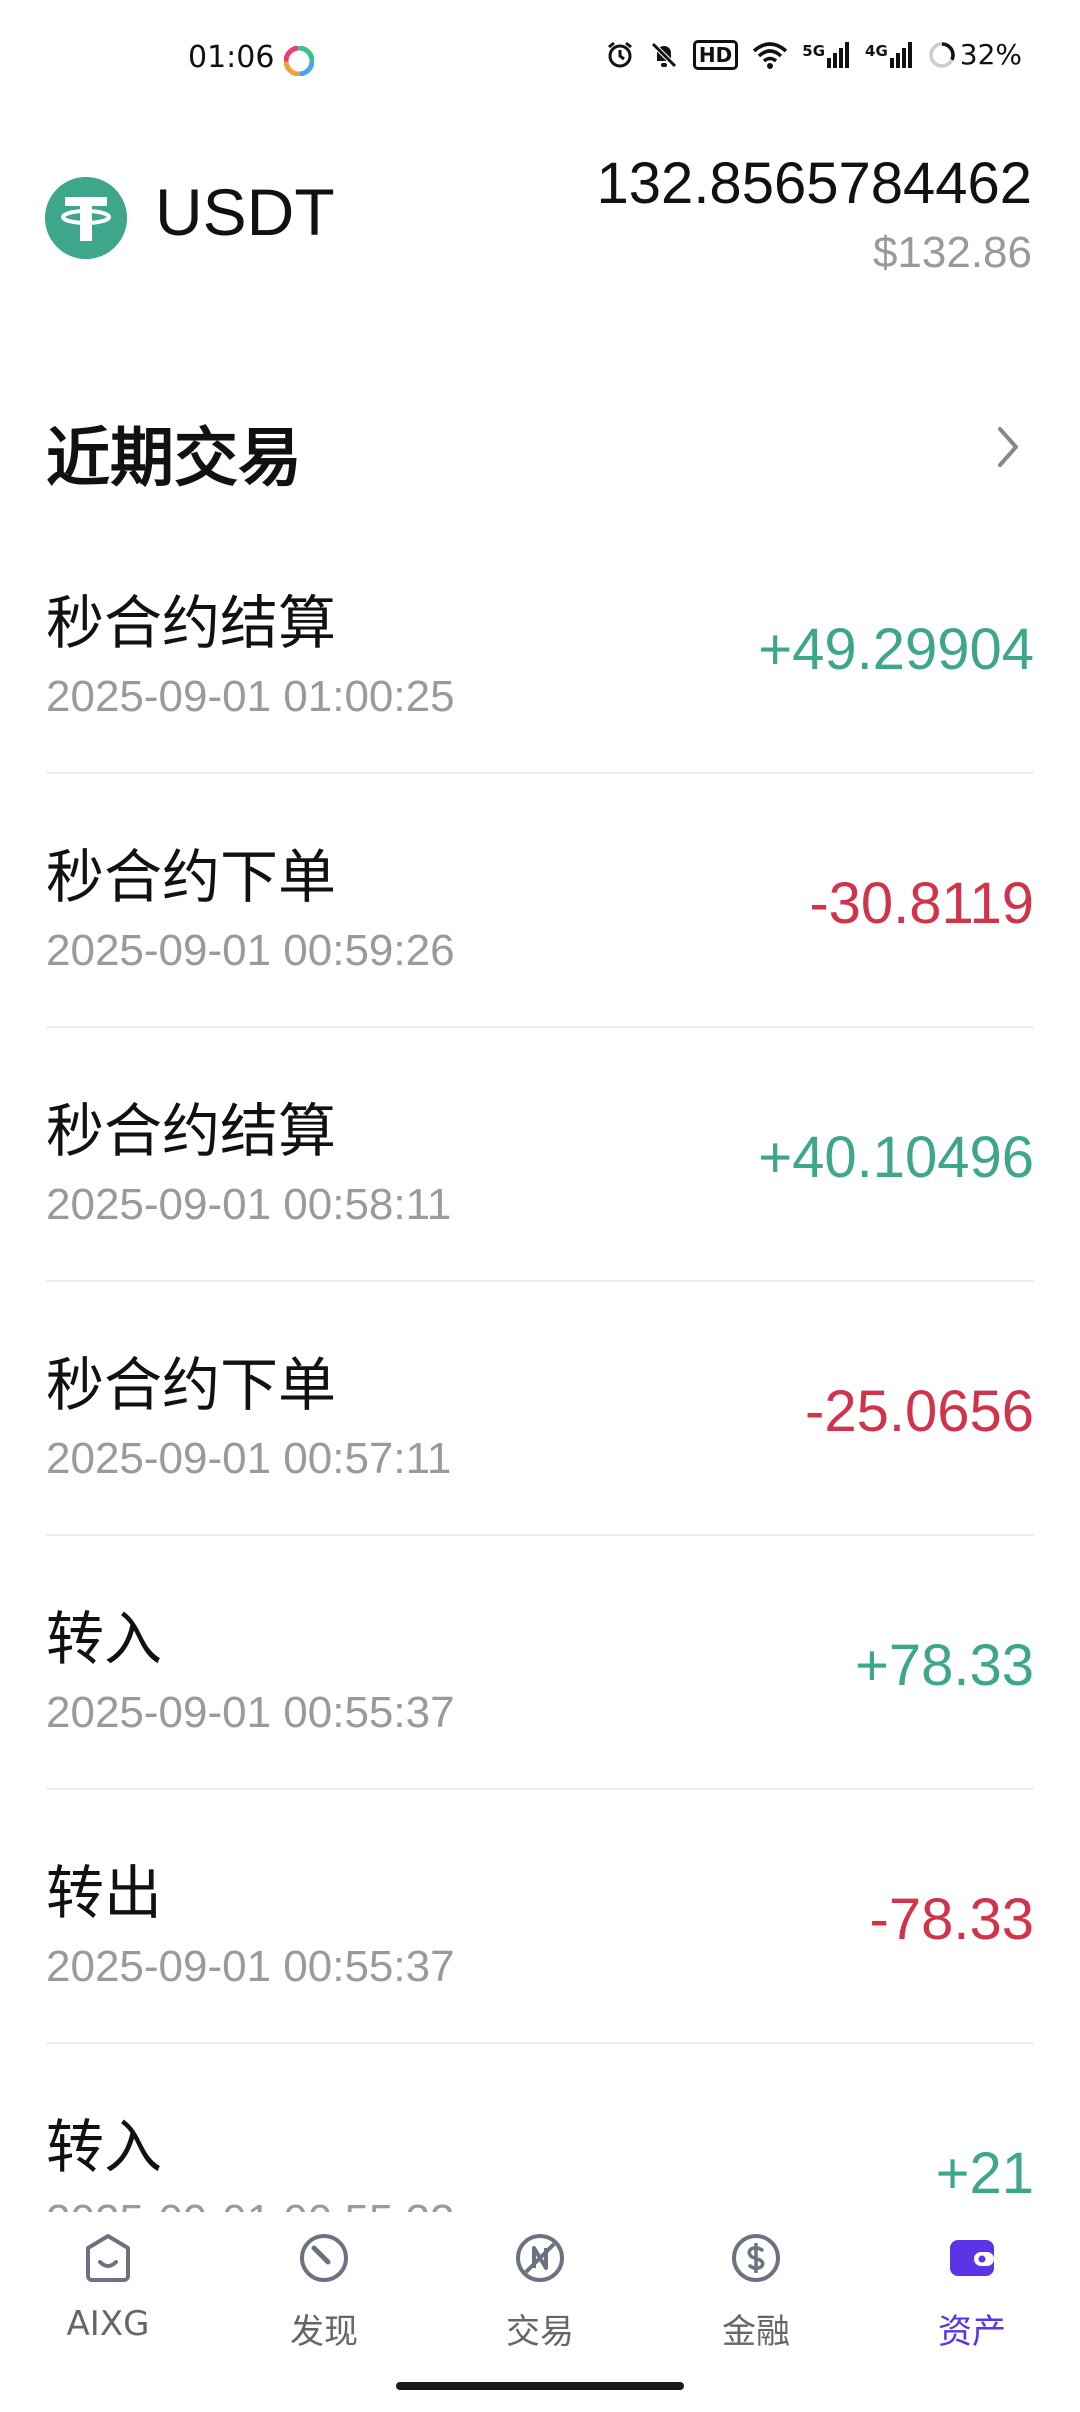 This screenshot has width=1080, height=2412. Describe the element at coordinates (921, 903) in the screenshot. I see `transaction-amount: -30.8119` at that location.